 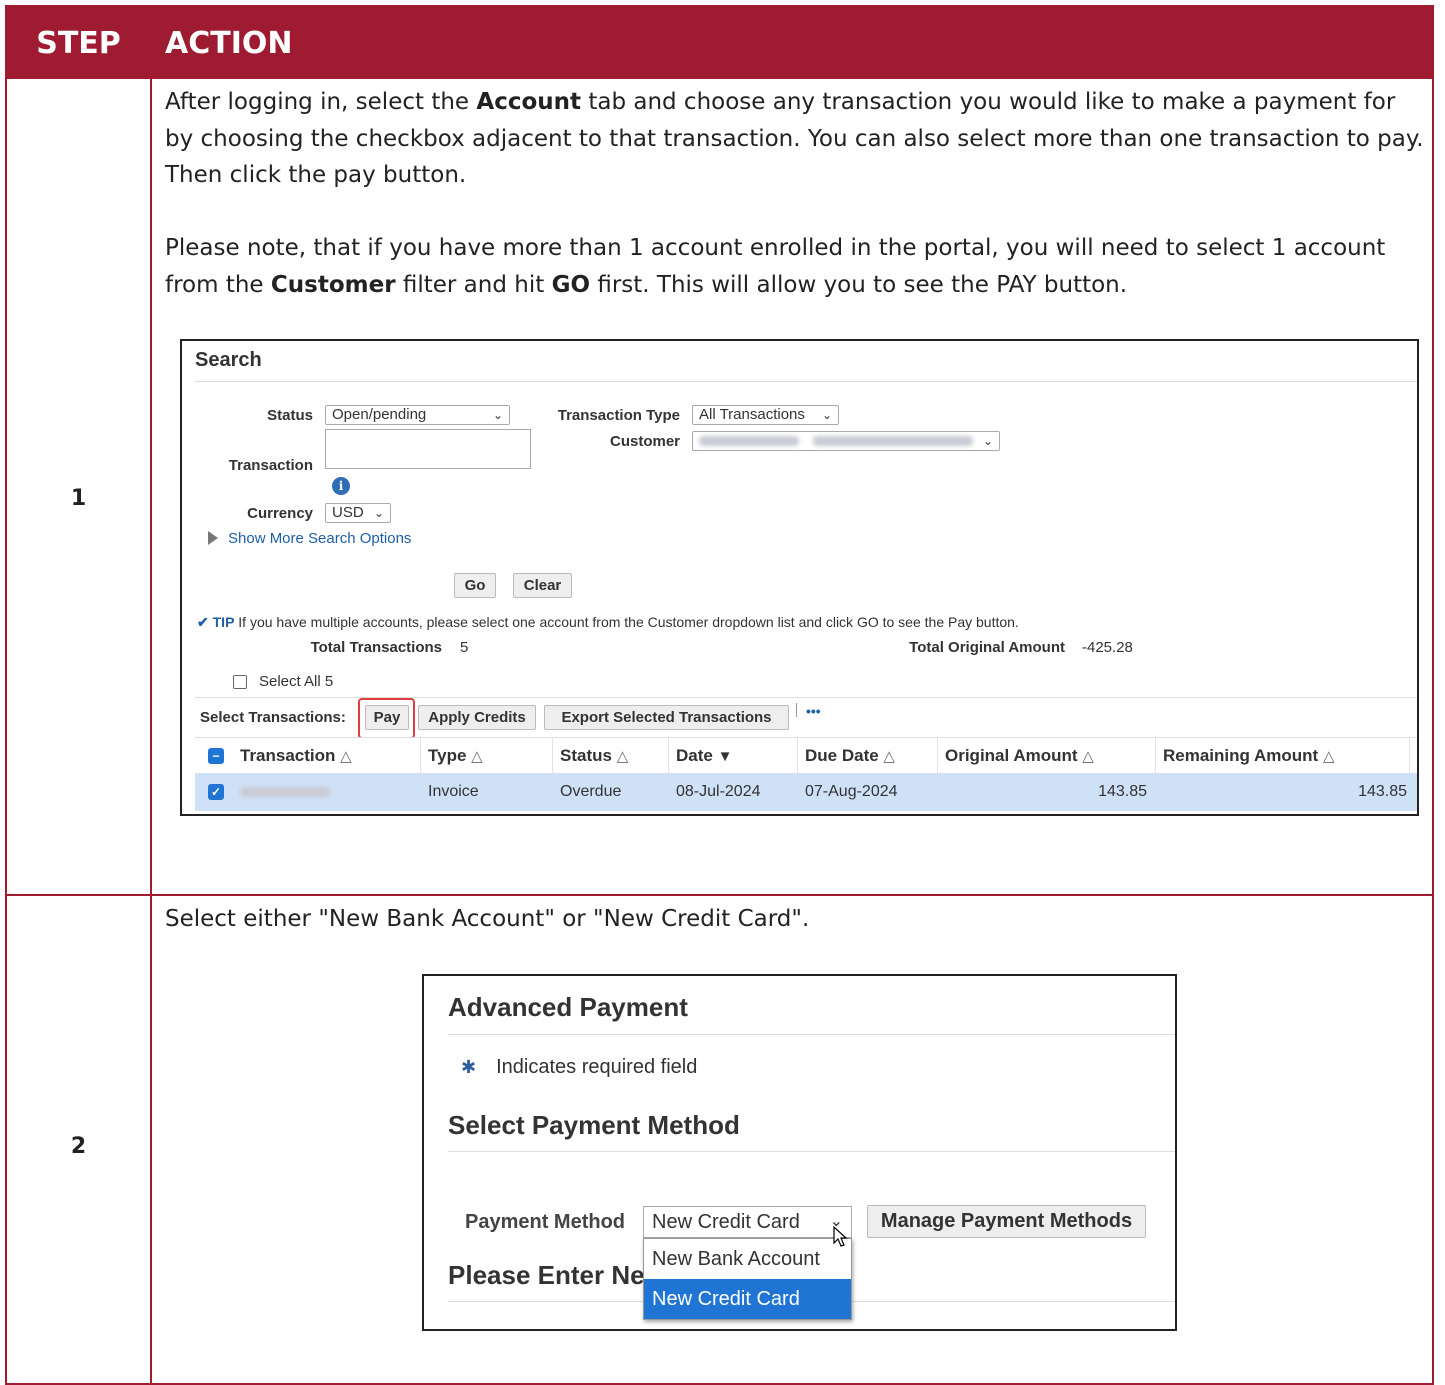 I want to click on payment-method-dropdown: New Bank Account New Credit Card, so click(x=747, y=1279).